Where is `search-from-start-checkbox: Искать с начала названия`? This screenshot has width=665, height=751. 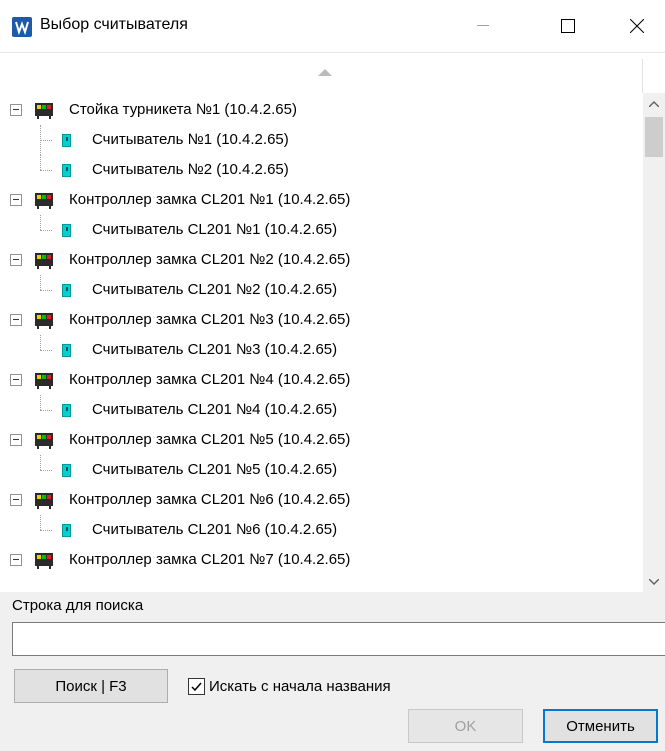 search-from-start-checkbox: Искать с начала названия is located at coordinates (289, 686).